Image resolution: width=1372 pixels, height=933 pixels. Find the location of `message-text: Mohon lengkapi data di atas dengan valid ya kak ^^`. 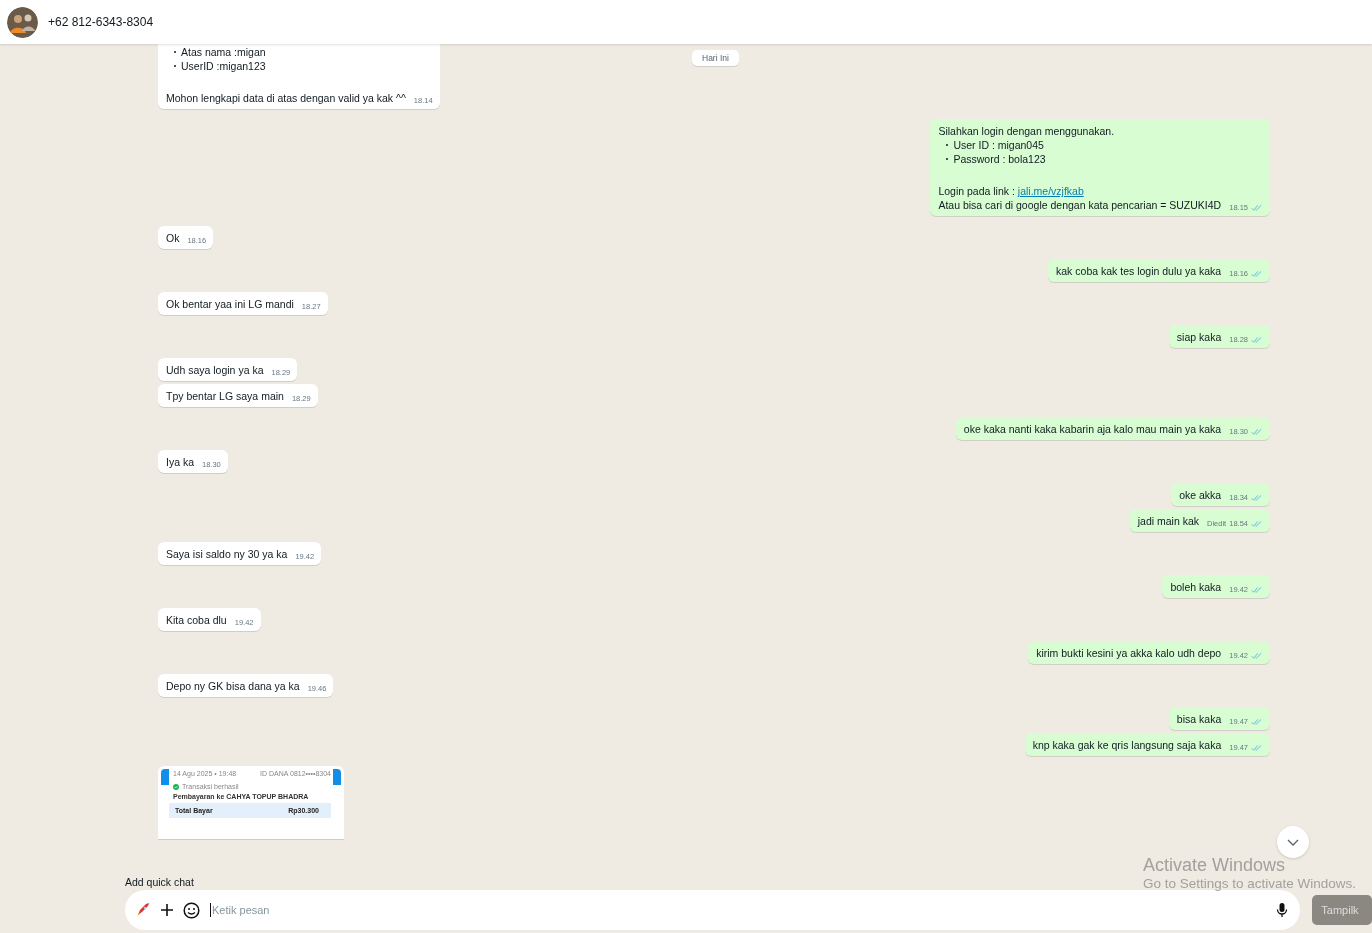

message-text: Mohon lengkapi data di atas dengan valid ya kak ^^ is located at coordinates (286, 98).